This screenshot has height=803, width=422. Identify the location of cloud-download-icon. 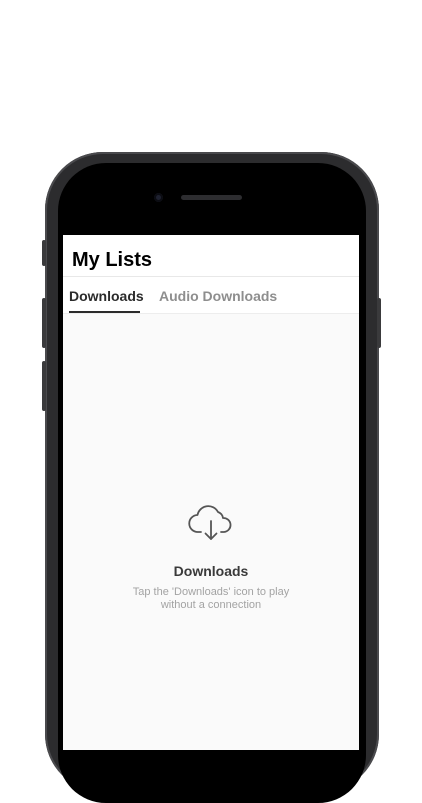
(210, 522).